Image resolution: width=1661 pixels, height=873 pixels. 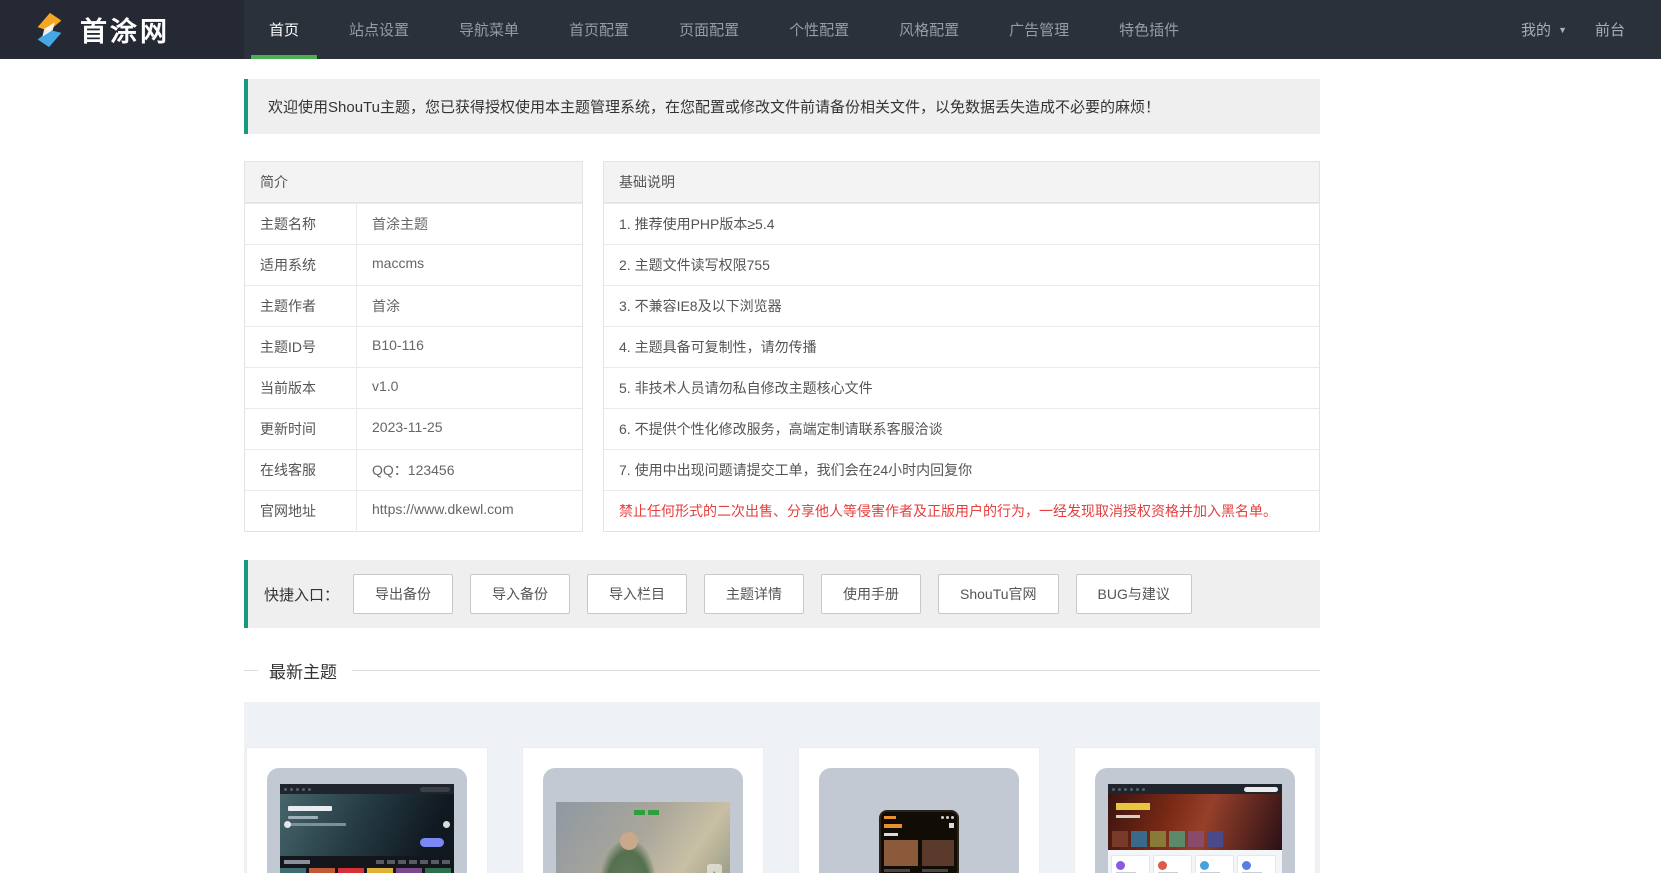 What do you see at coordinates (432, 842) in the screenshot?
I see `play-button-pill` at bounding box center [432, 842].